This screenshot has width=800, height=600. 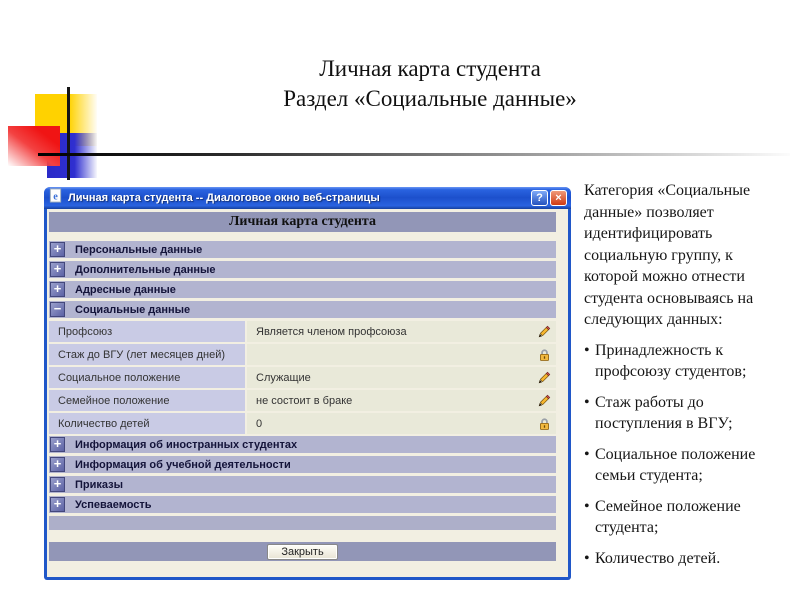 What do you see at coordinates (113, 504) in the screenshot?
I see `section-label: Успеваемость` at bounding box center [113, 504].